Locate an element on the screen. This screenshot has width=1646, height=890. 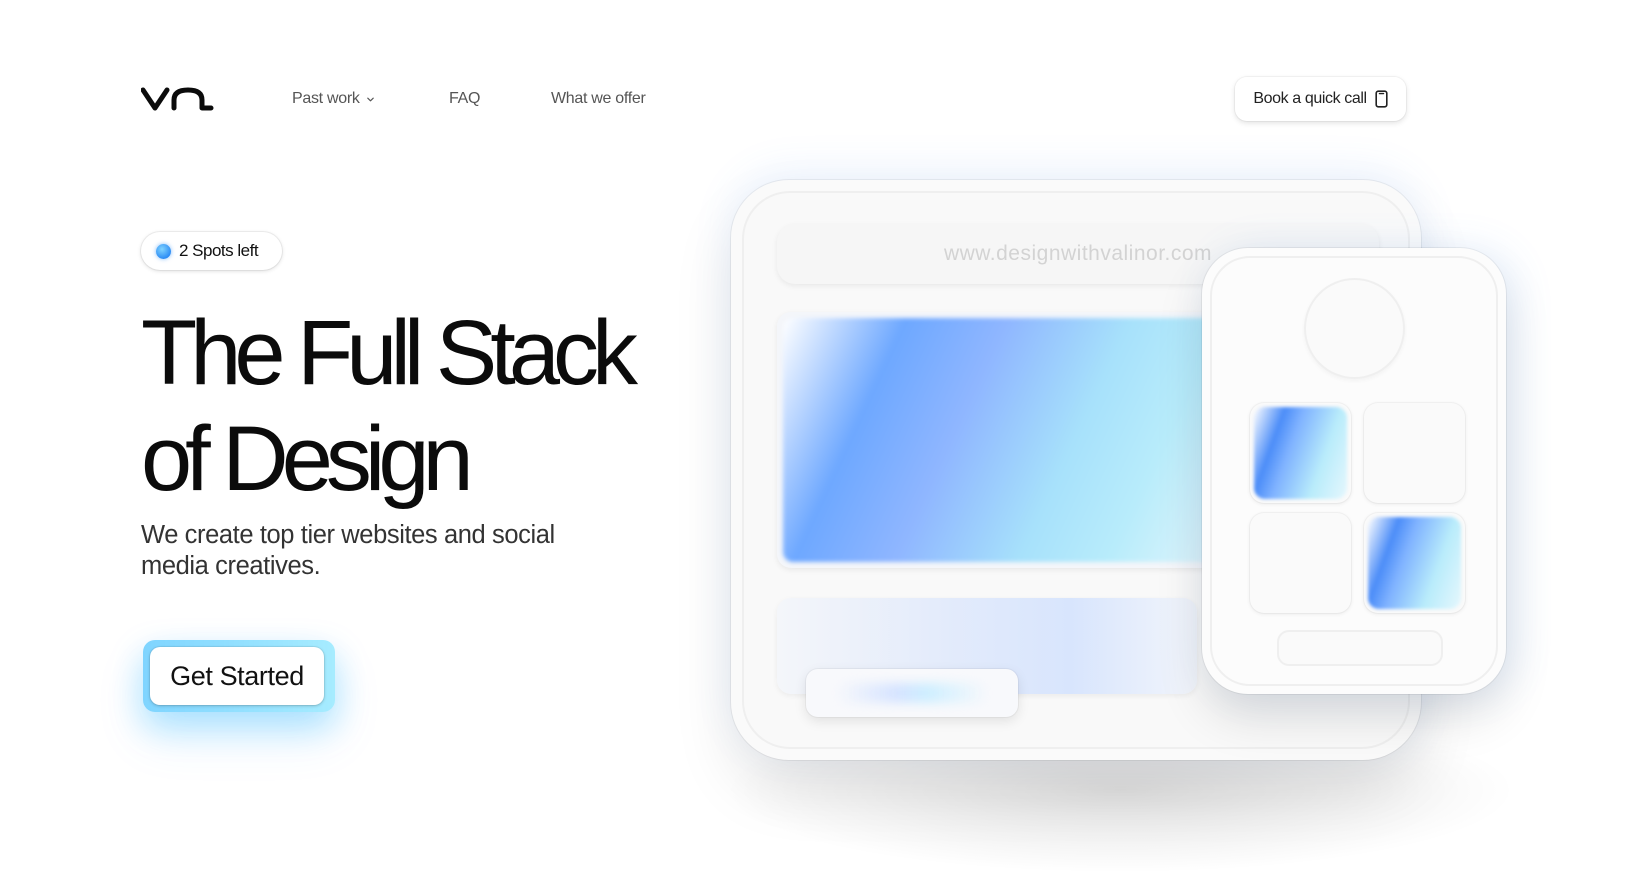
browser-url-text: www.designwithvalinor.com is located at coordinates (1078, 253).